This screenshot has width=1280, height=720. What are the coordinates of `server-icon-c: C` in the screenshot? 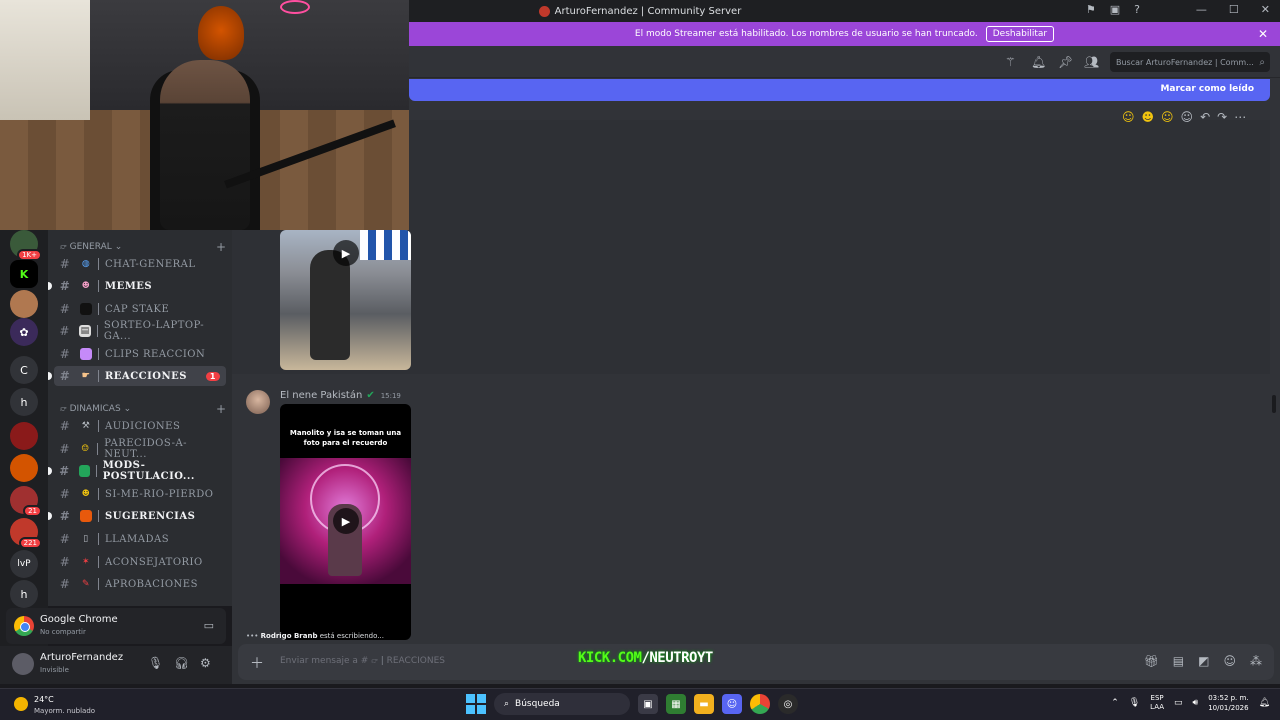 It's located at (24, 370).